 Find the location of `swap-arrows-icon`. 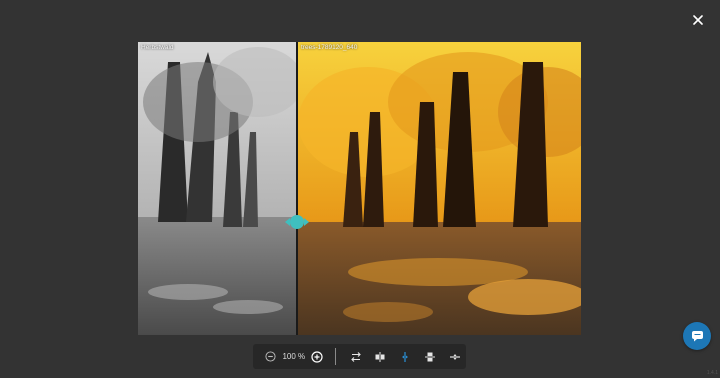

swap-arrows-icon is located at coordinates (355, 356).